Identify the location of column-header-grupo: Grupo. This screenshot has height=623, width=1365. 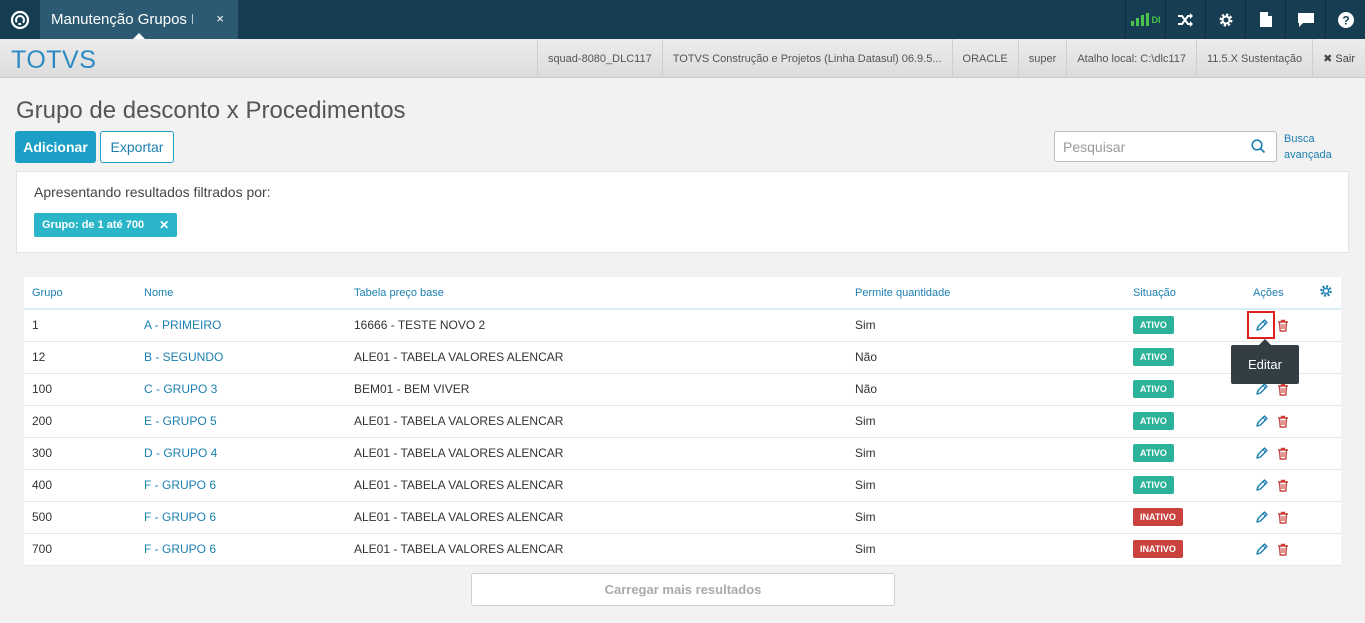
(80, 293).